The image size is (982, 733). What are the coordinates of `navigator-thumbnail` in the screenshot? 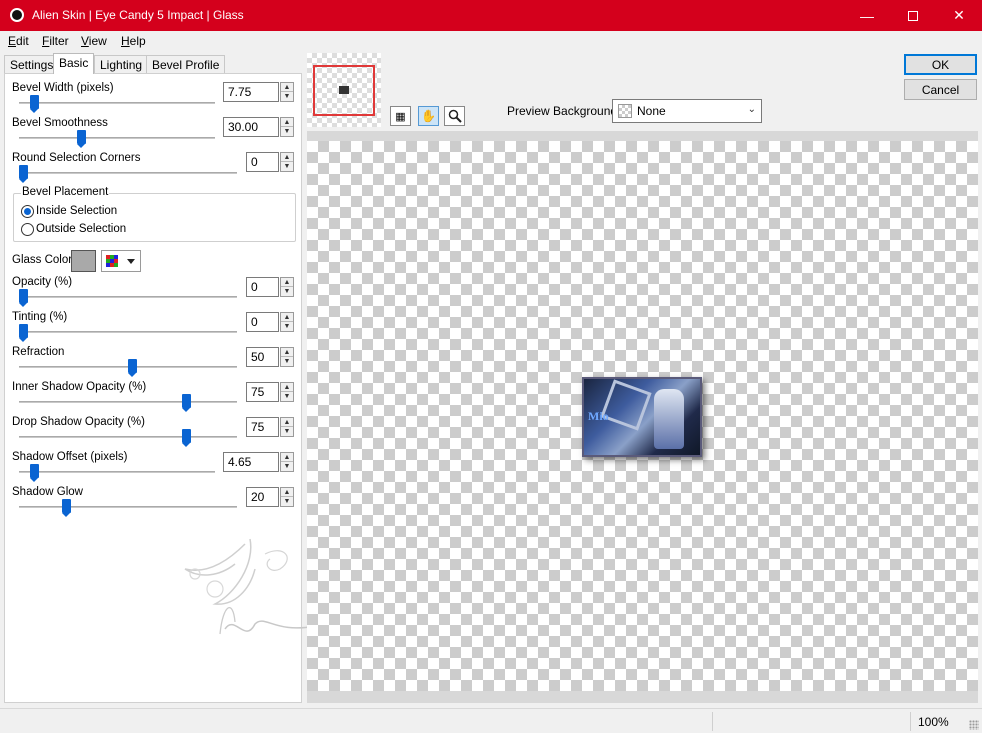 It's located at (344, 90).